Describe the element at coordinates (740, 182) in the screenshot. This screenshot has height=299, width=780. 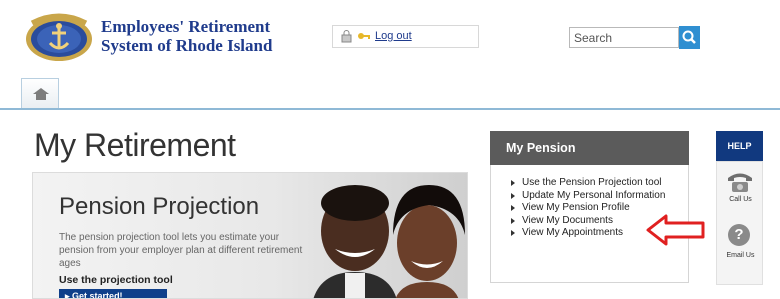
I see `phone-icon` at that location.